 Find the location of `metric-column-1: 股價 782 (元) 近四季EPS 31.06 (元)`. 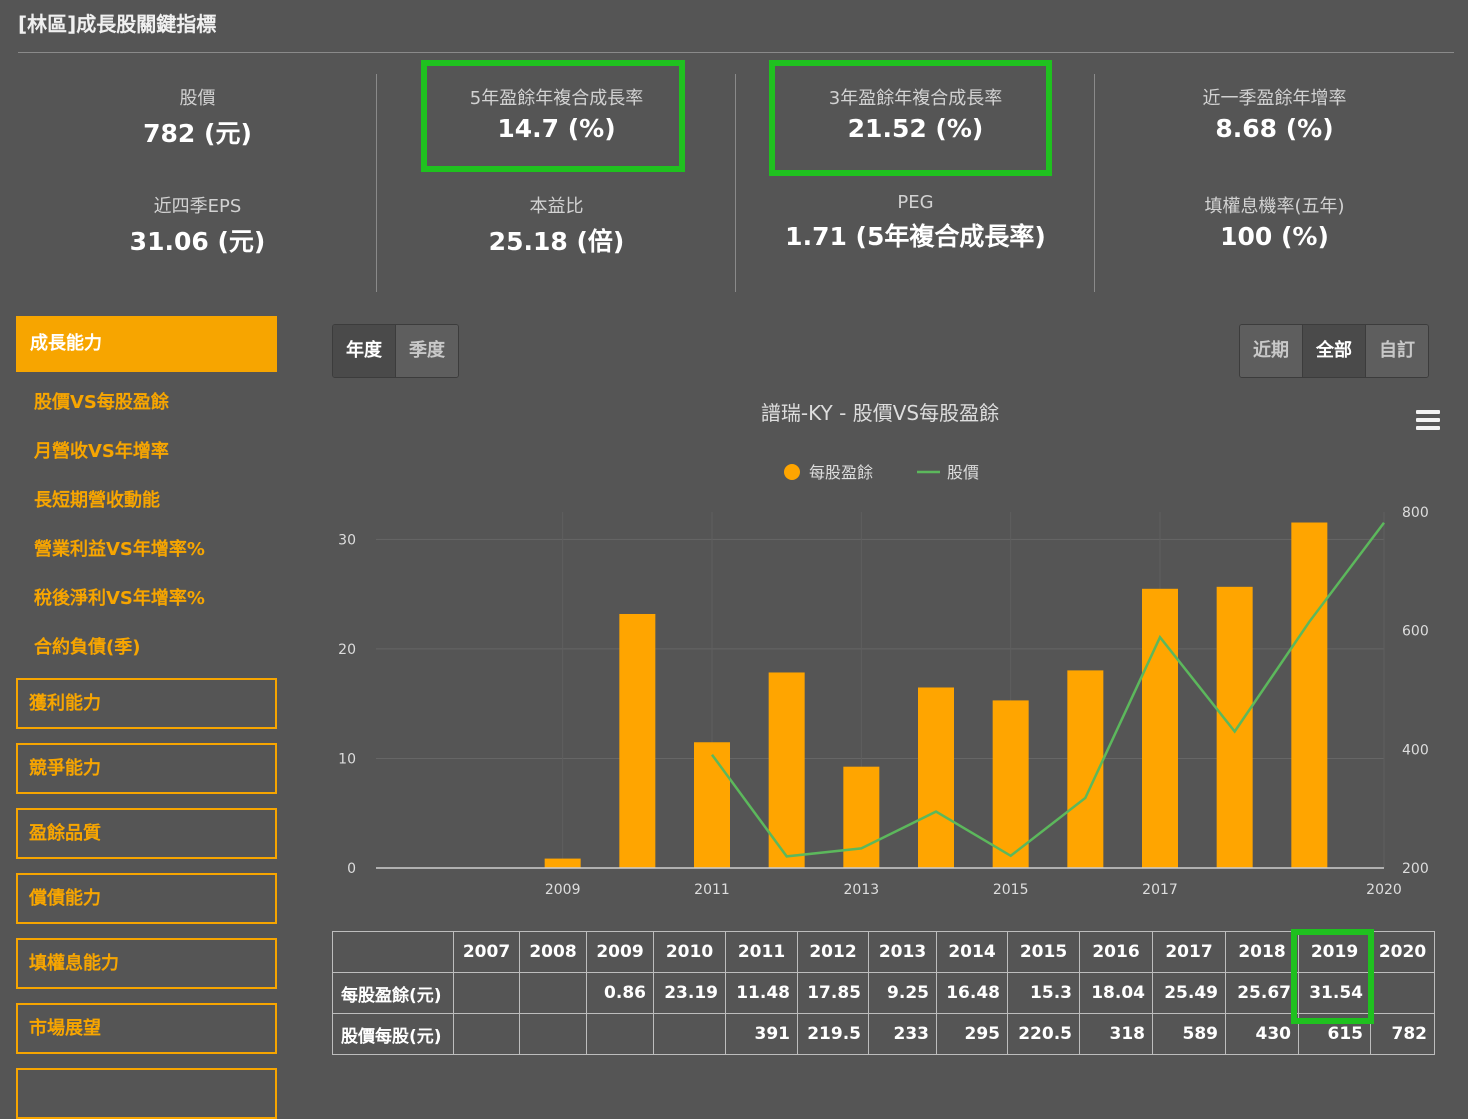

metric-column-1: 股價 782 (元) 近四季EPS 31.06 (元) is located at coordinates (197, 181).